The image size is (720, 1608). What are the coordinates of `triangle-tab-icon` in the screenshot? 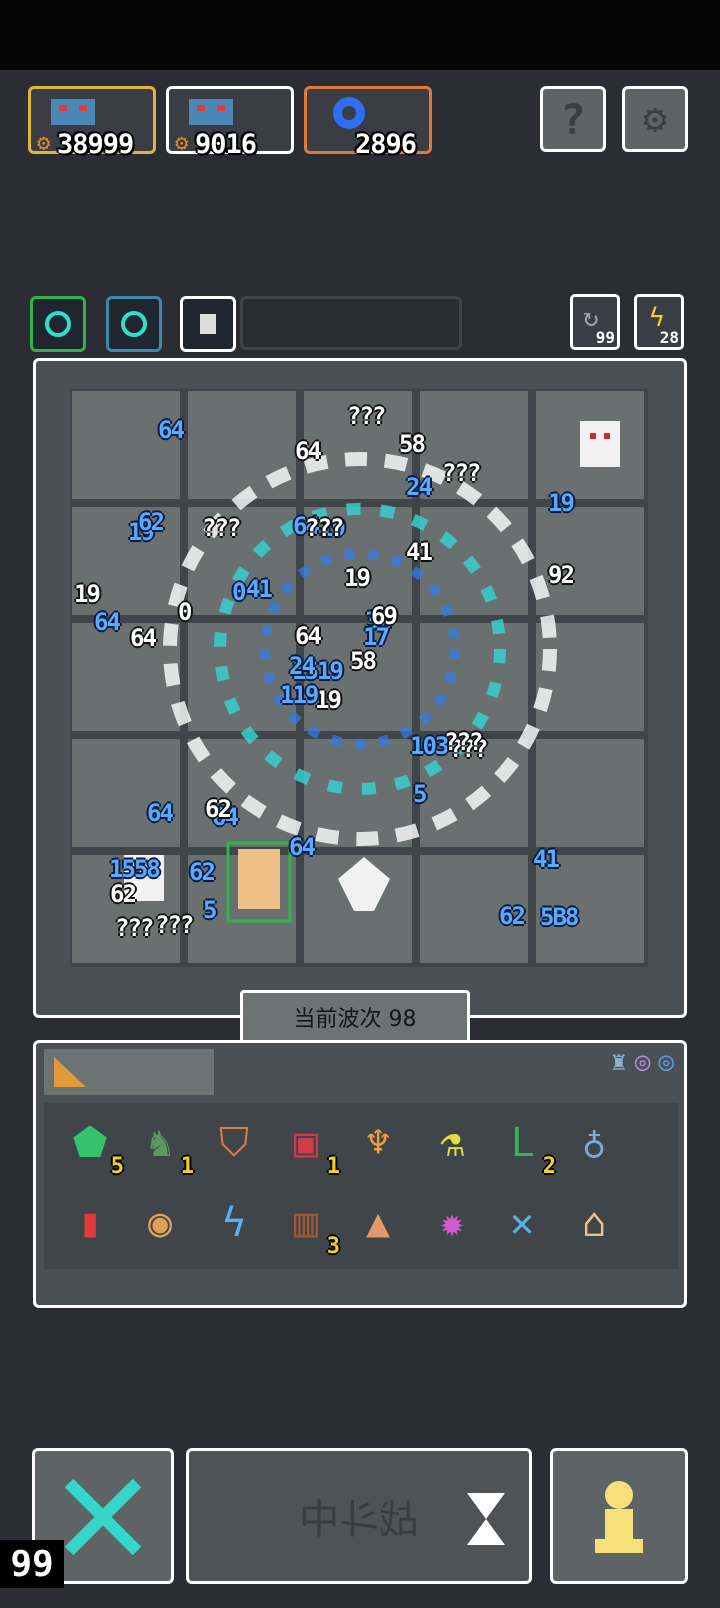 It's located at (70, 1072).